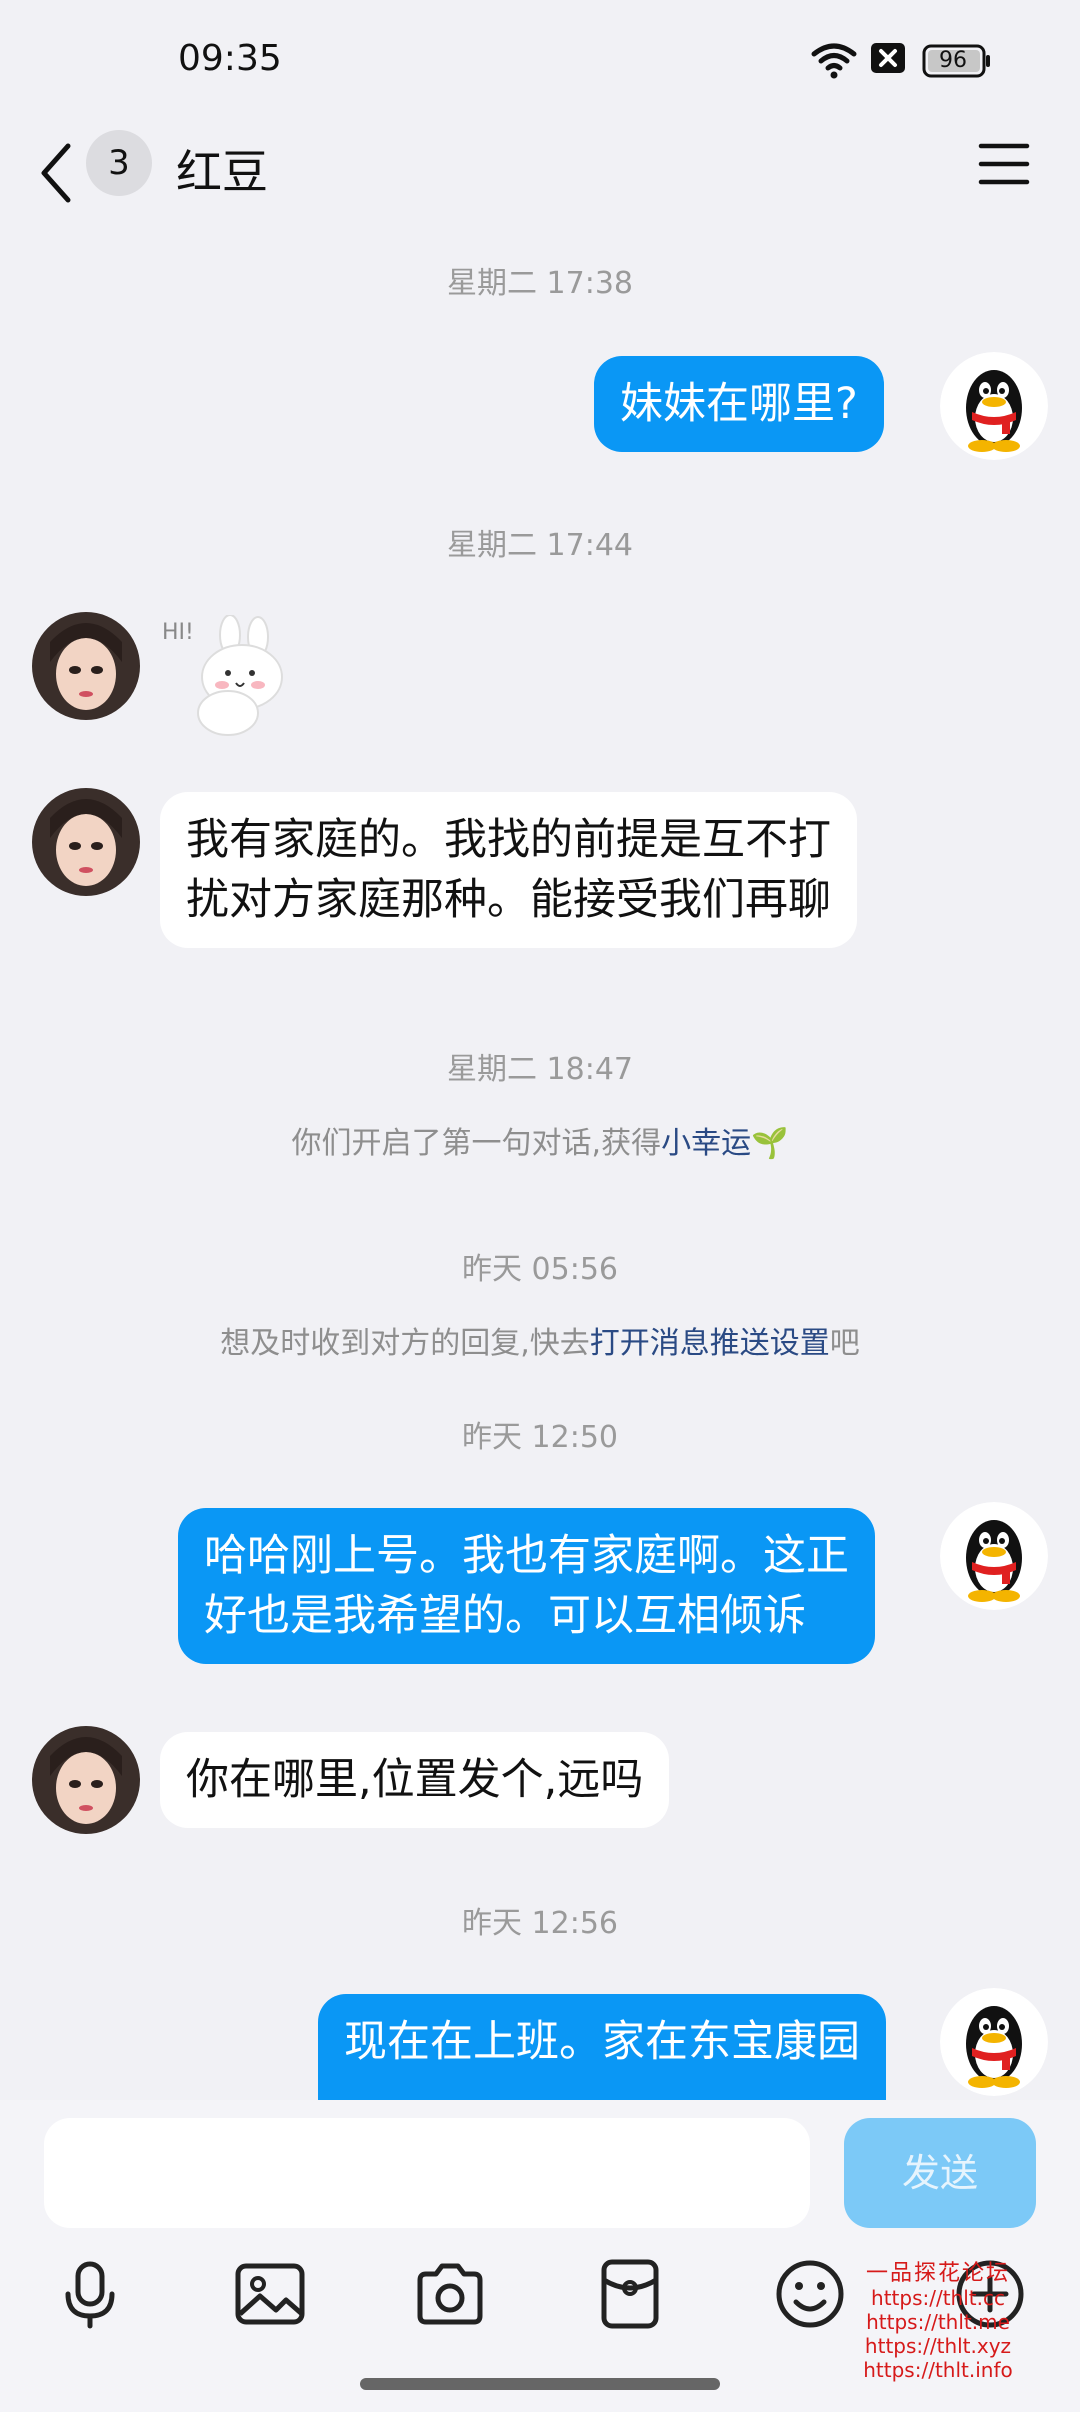  I want to click on watermark-title: 一品探花论坛, so click(937, 2273).